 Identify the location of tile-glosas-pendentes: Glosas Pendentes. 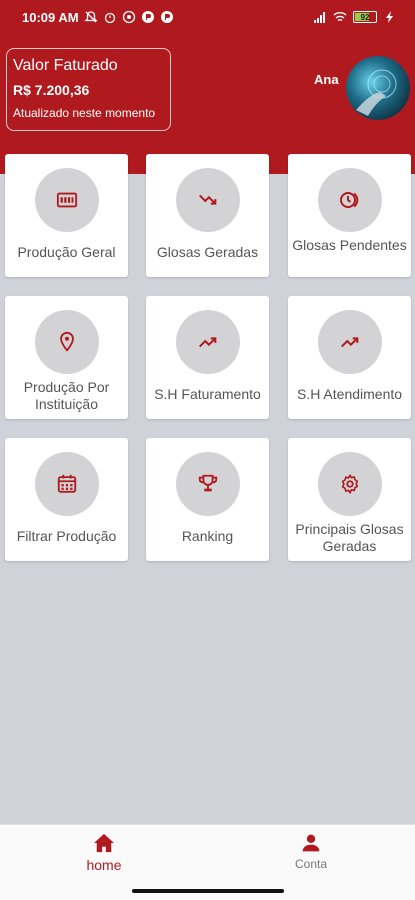
(349, 215).